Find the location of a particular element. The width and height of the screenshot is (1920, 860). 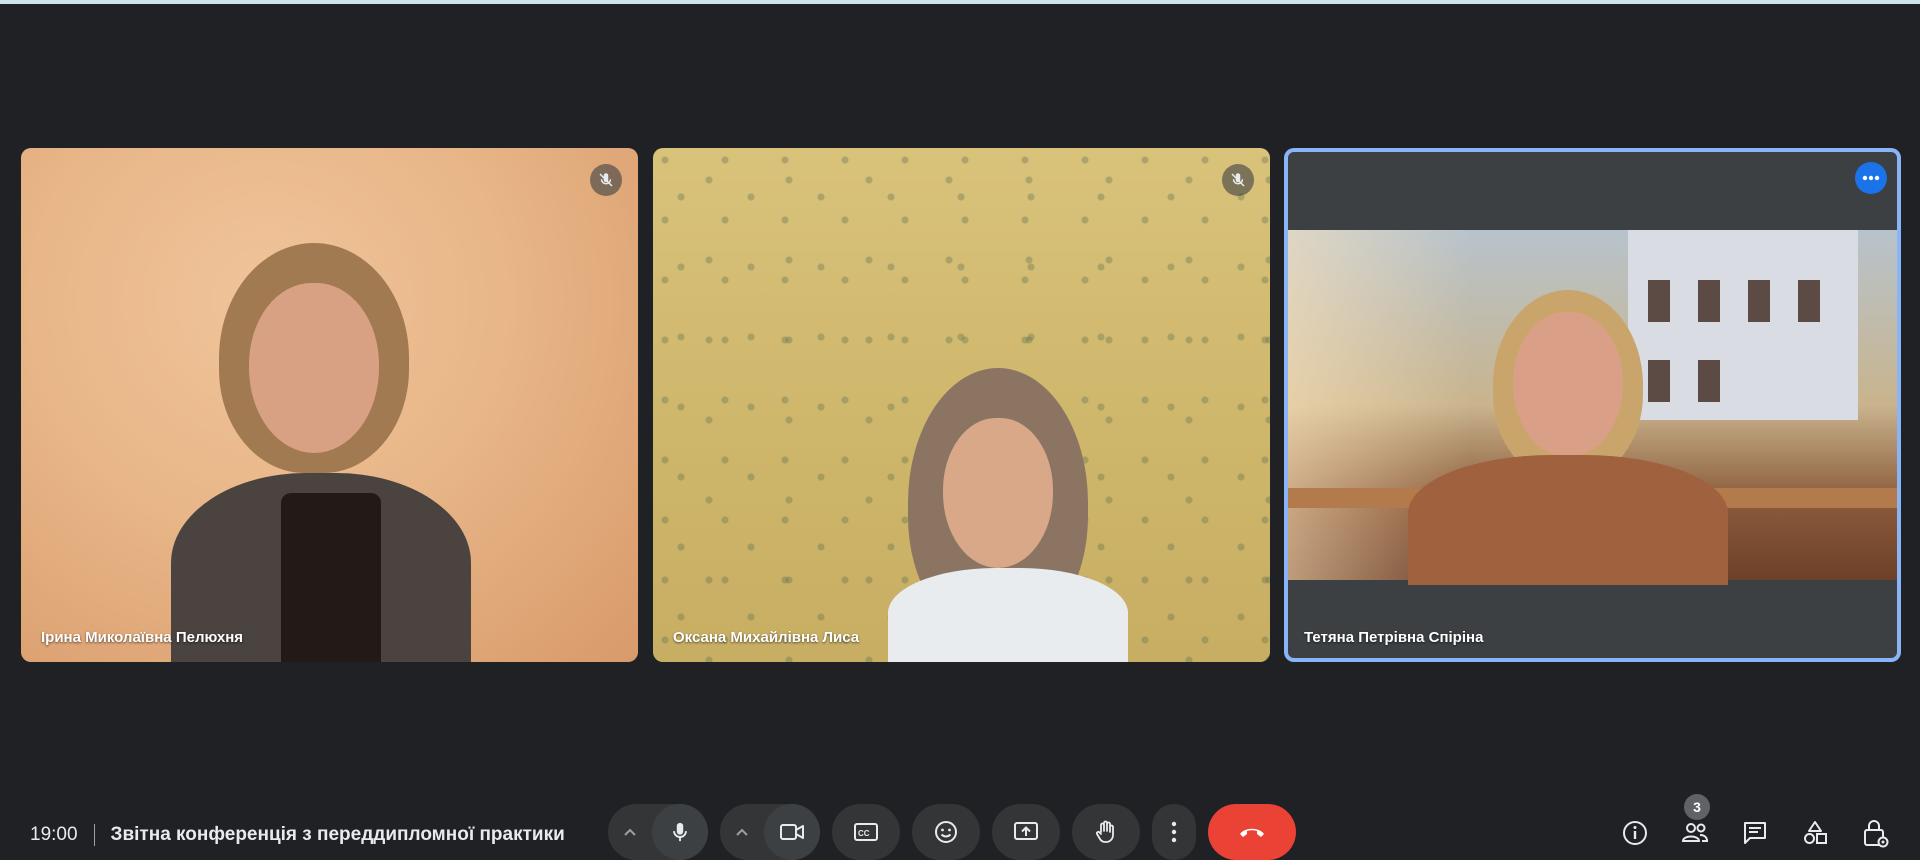

participant-name: Ірина Миколаївна Пелюхня is located at coordinates (142, 637).